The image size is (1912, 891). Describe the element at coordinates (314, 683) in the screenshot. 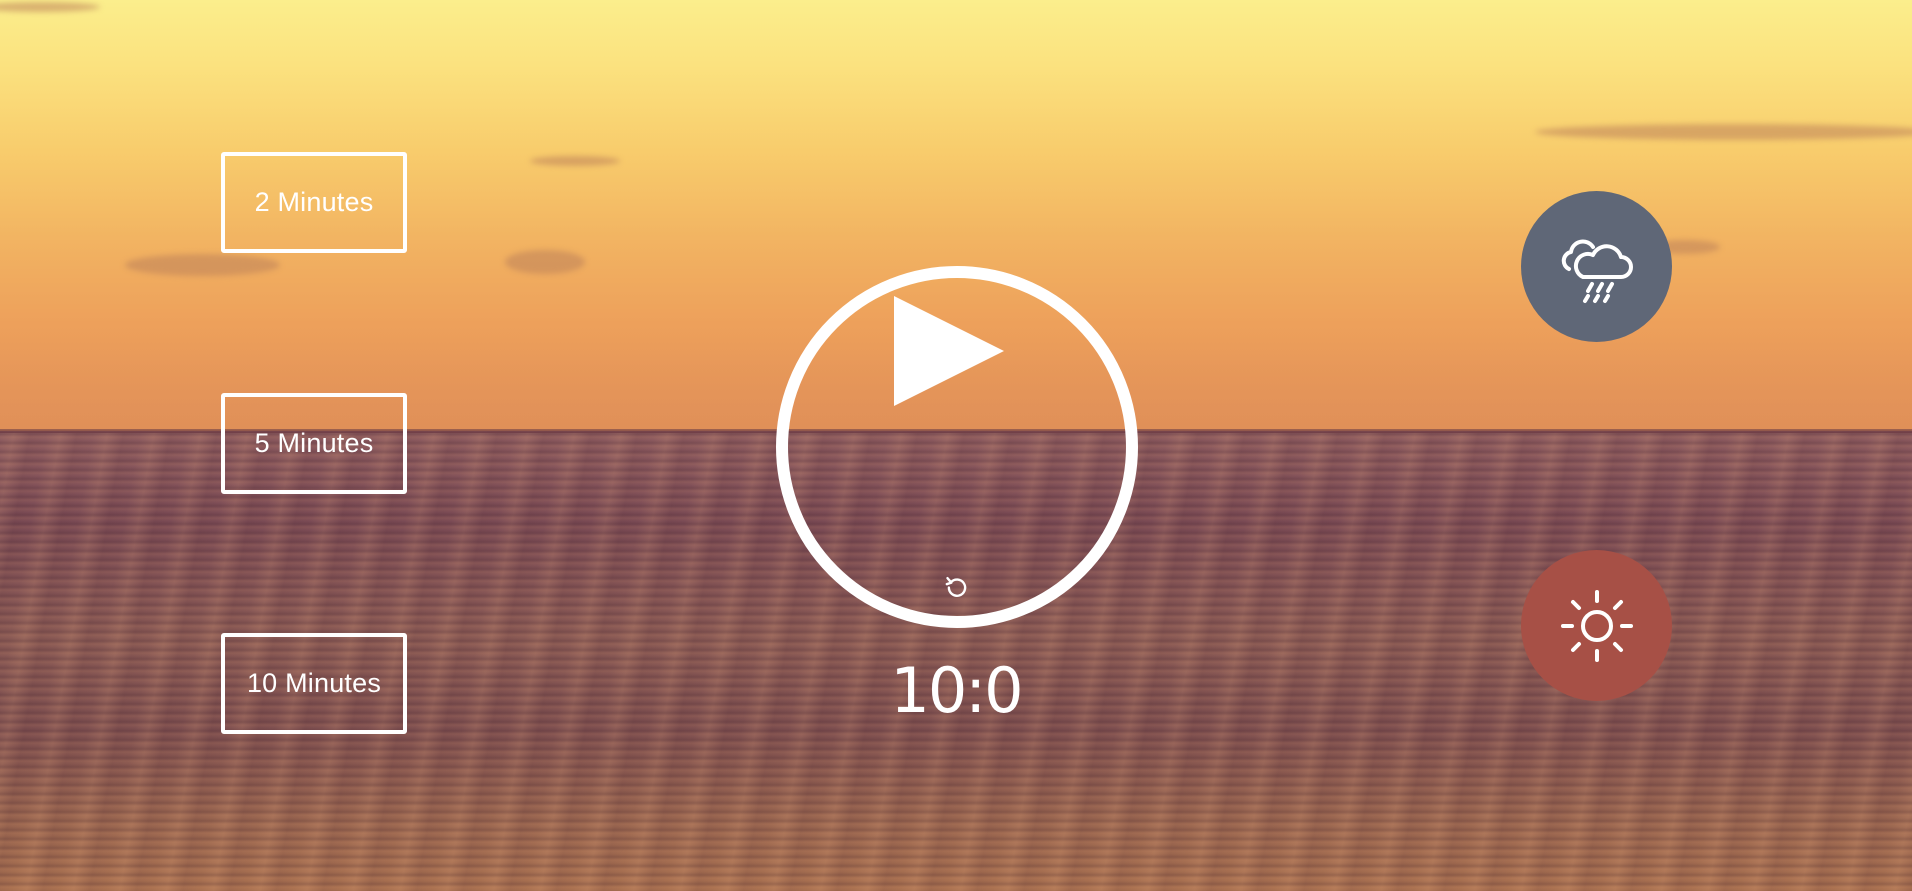

I see `ten-minutes-button: 10 Minutes` at that location.